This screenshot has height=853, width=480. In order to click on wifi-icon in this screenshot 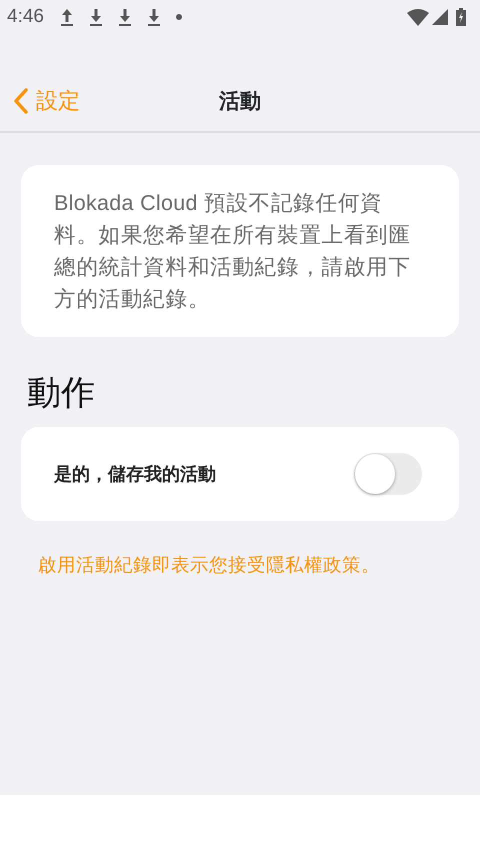, I will do `click(418, 17)`.